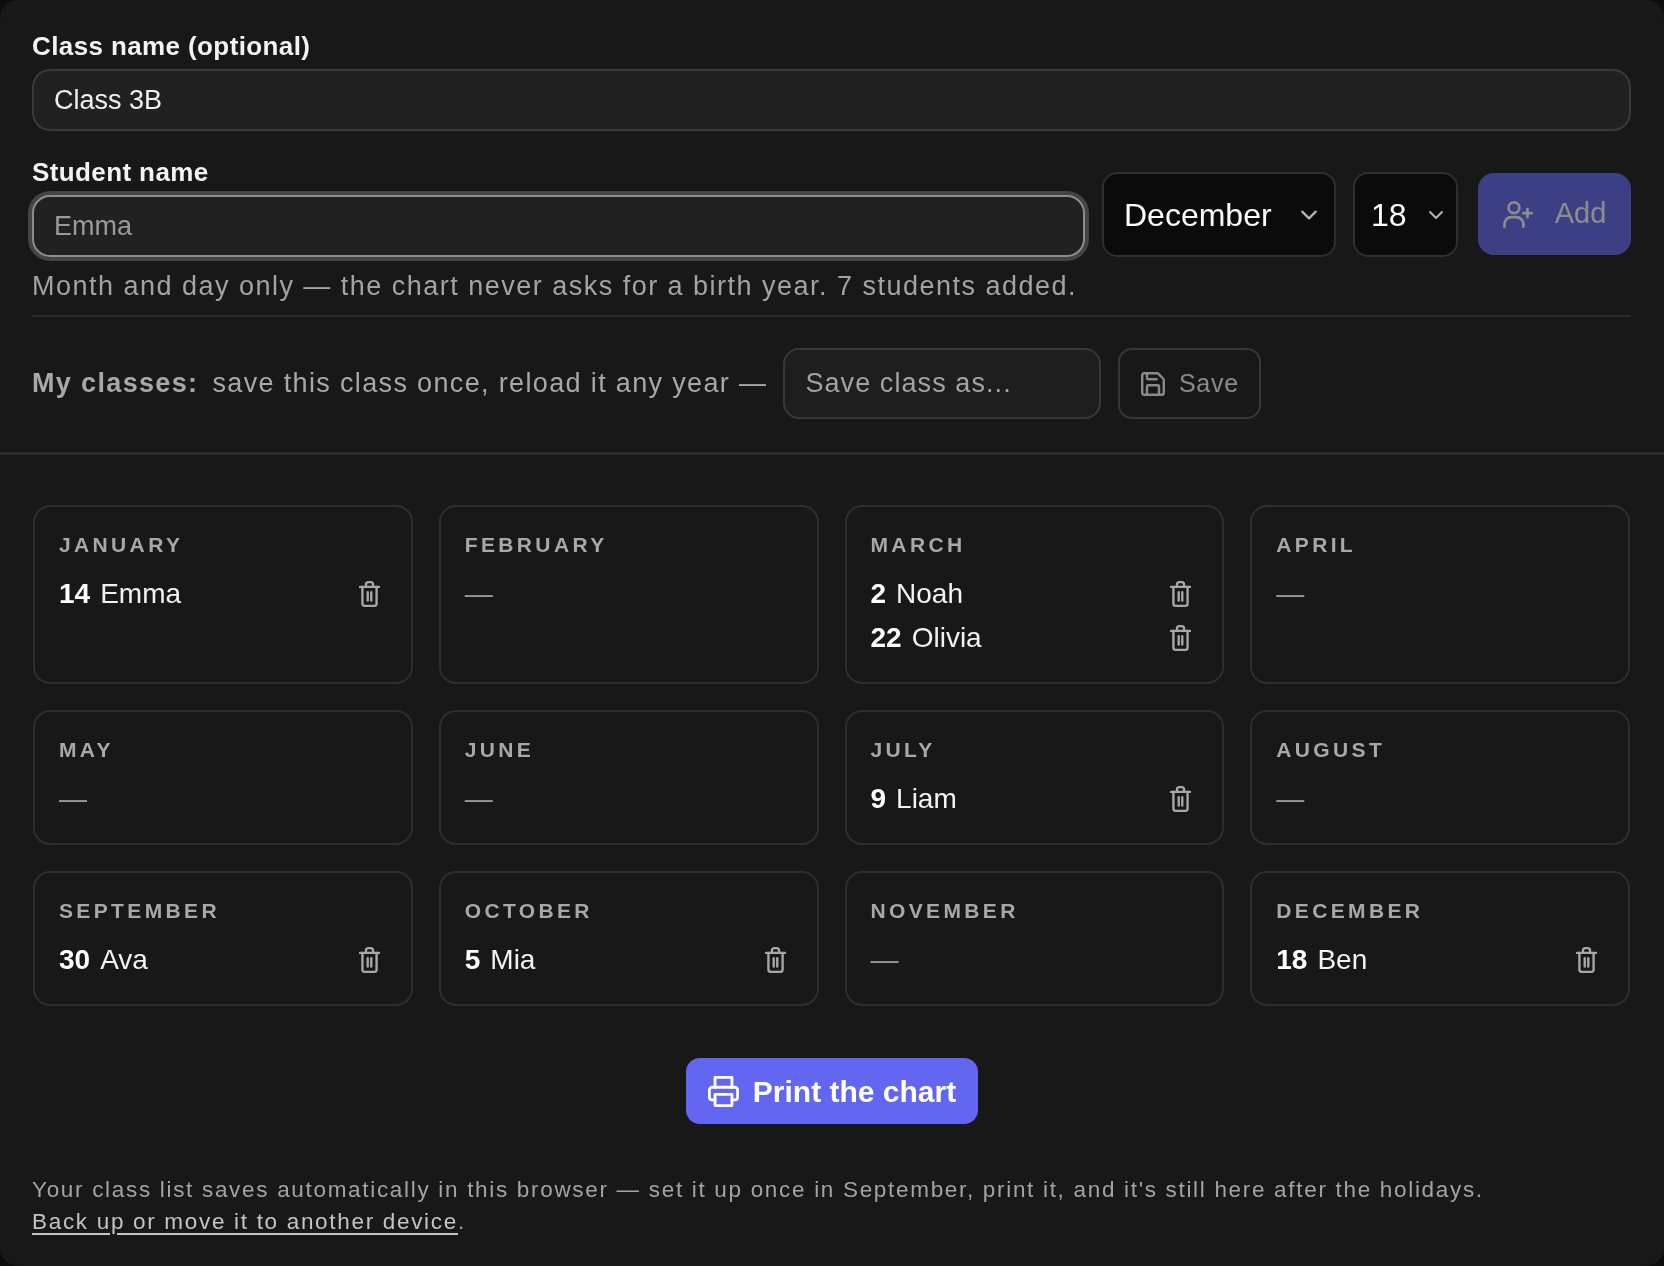  Describe the element at coordinates (75, 594) in the screenshot. I see `birth-day: 14` at that location.